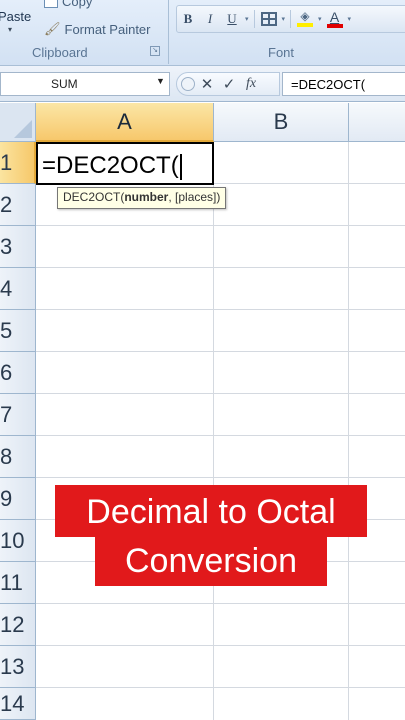 The image size is (405, 720). Describe the element at coordinates (18, 247) in the screenshot. I see `row-header: 3` at that location.